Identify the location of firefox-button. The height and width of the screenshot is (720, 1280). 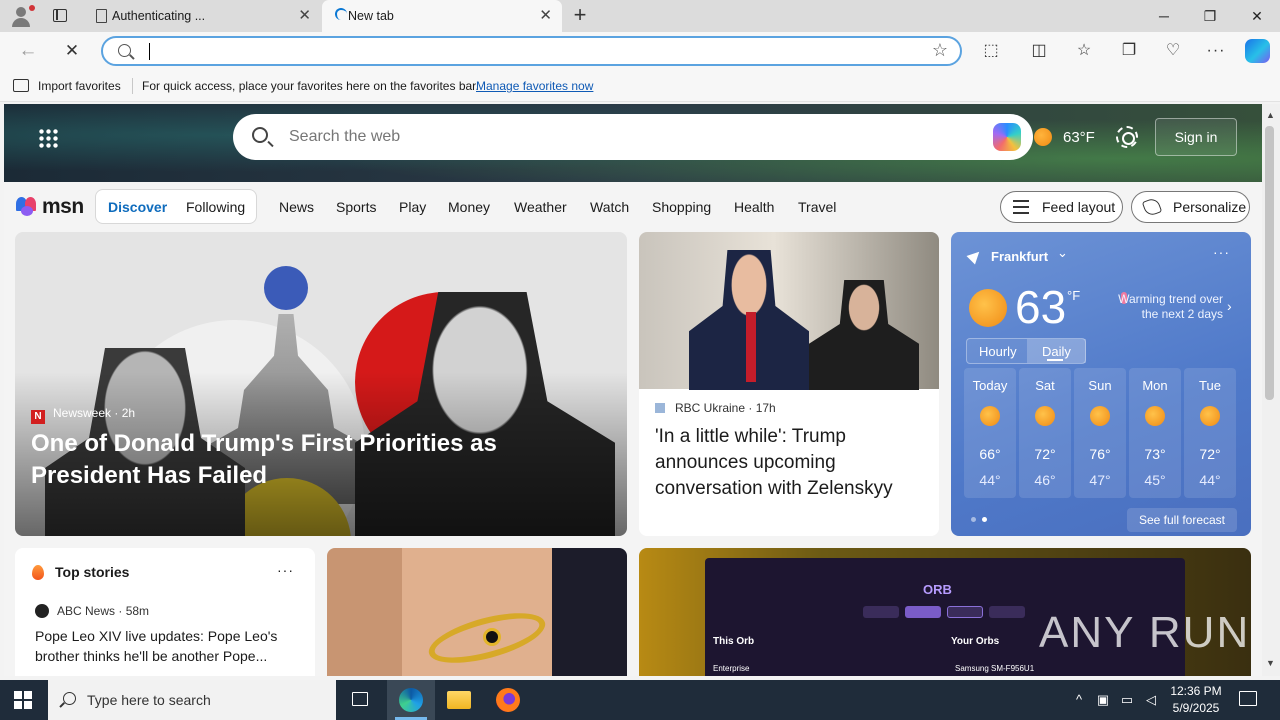
(508, 700).